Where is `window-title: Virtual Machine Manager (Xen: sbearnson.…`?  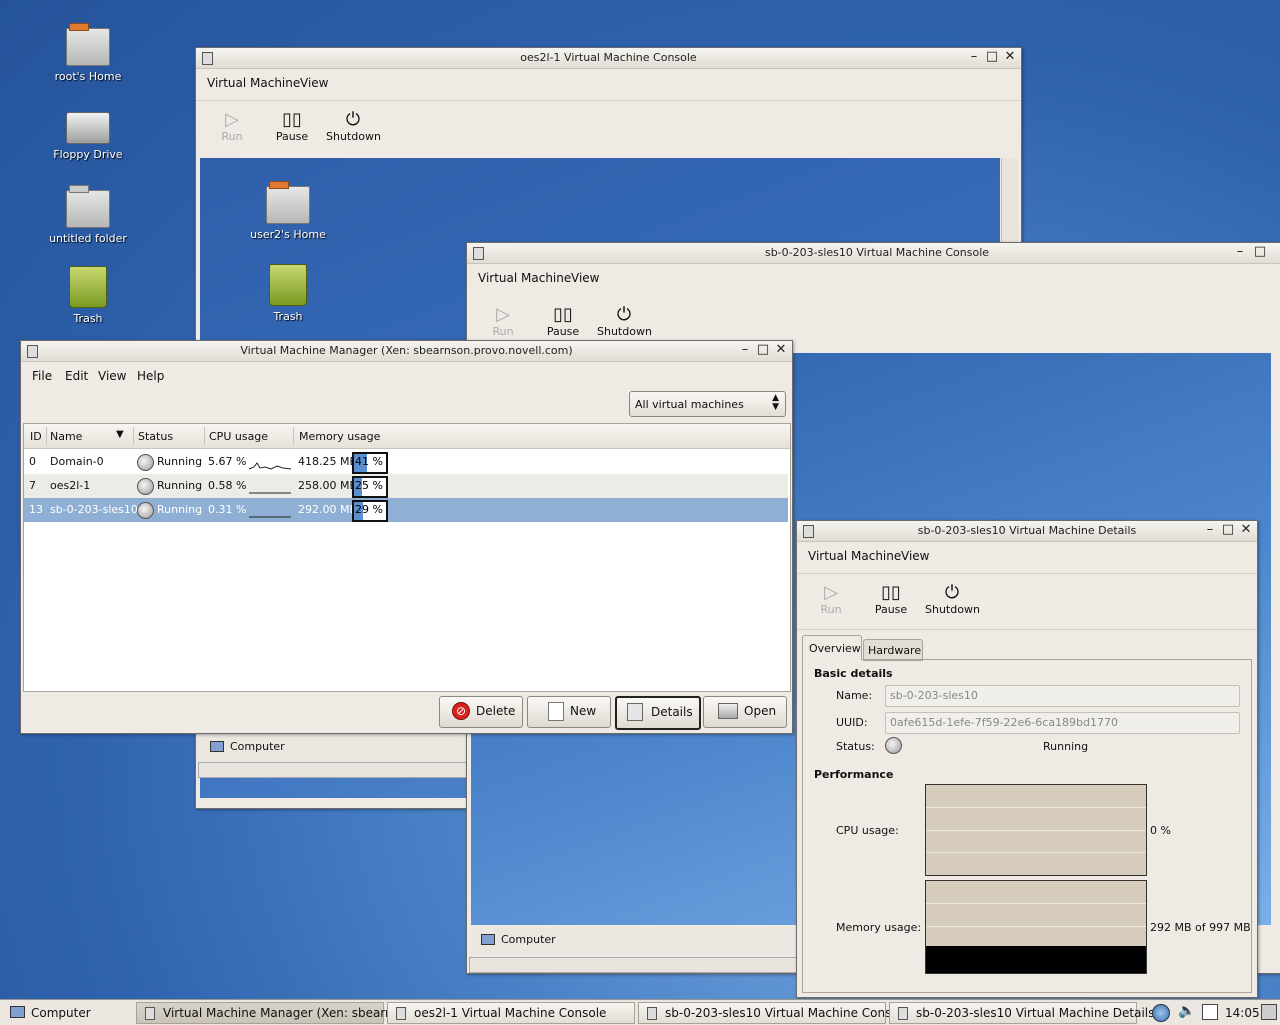
window-title: Virtual Machine Manager (Xen: sbearnson.… is located at coordinates (406, 350).